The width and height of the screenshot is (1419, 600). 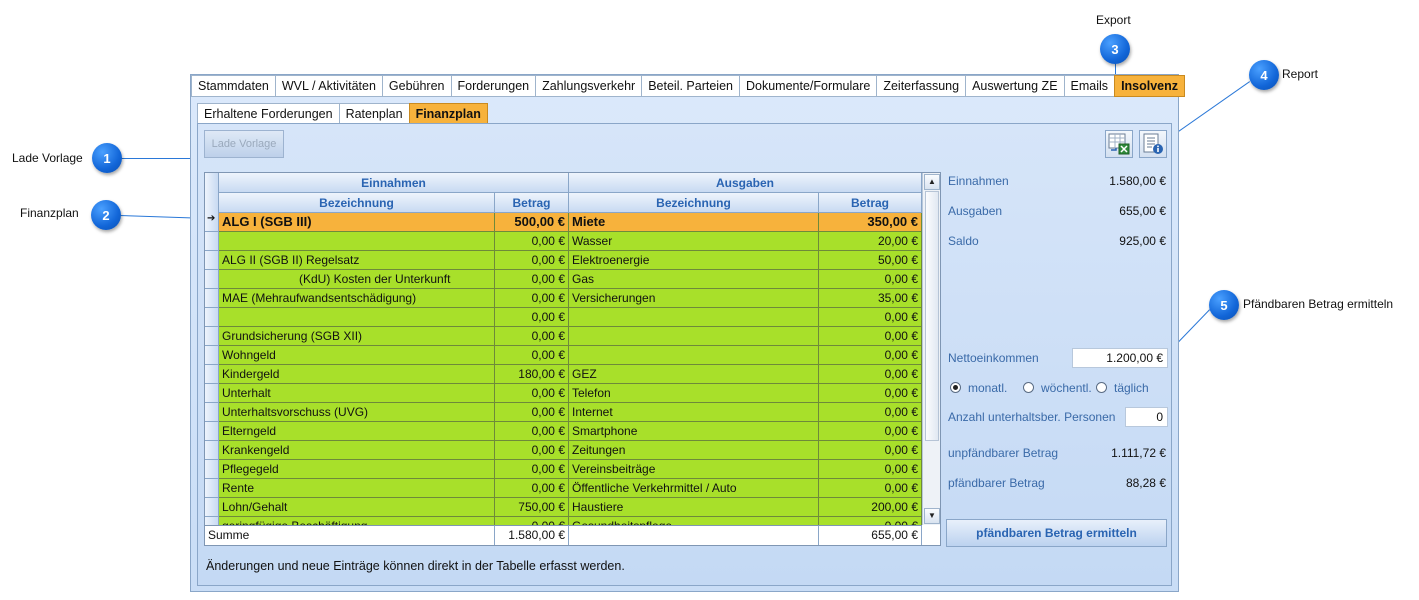 I want to click on ausgaben-bezeichnung-cell: Vereinsbeiträge, so click(x=694, y=469).